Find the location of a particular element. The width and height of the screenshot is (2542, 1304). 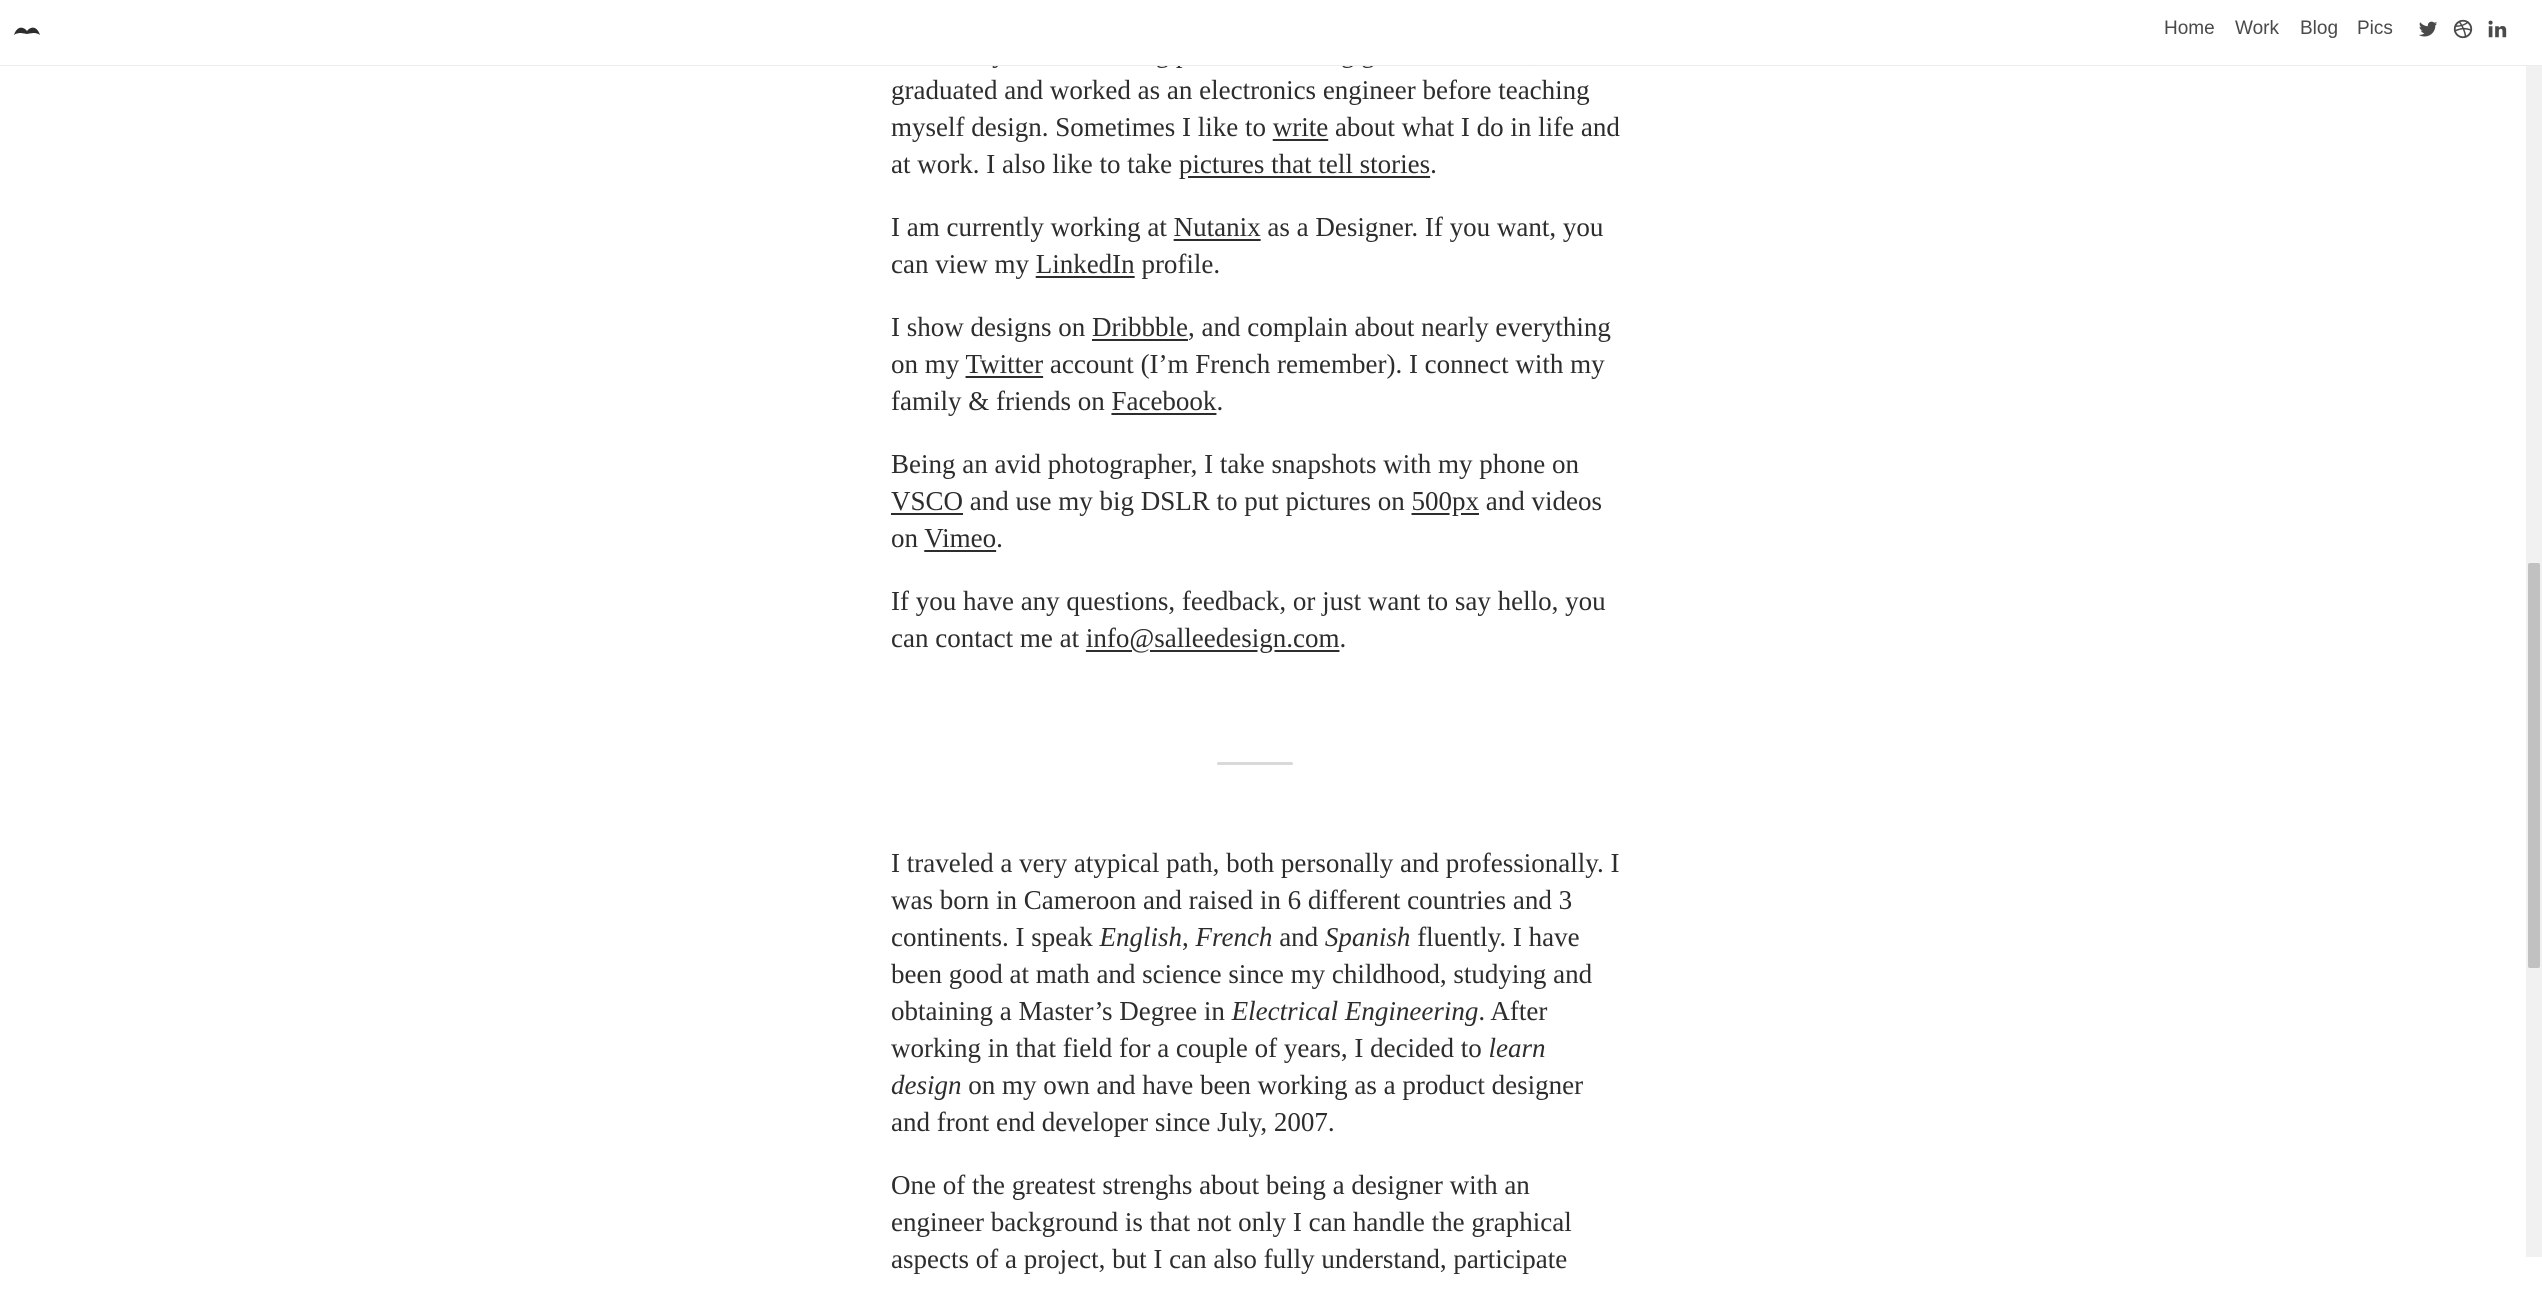

text: and use my big DSLR to put pictures on is located at coordinates (1187, 501).